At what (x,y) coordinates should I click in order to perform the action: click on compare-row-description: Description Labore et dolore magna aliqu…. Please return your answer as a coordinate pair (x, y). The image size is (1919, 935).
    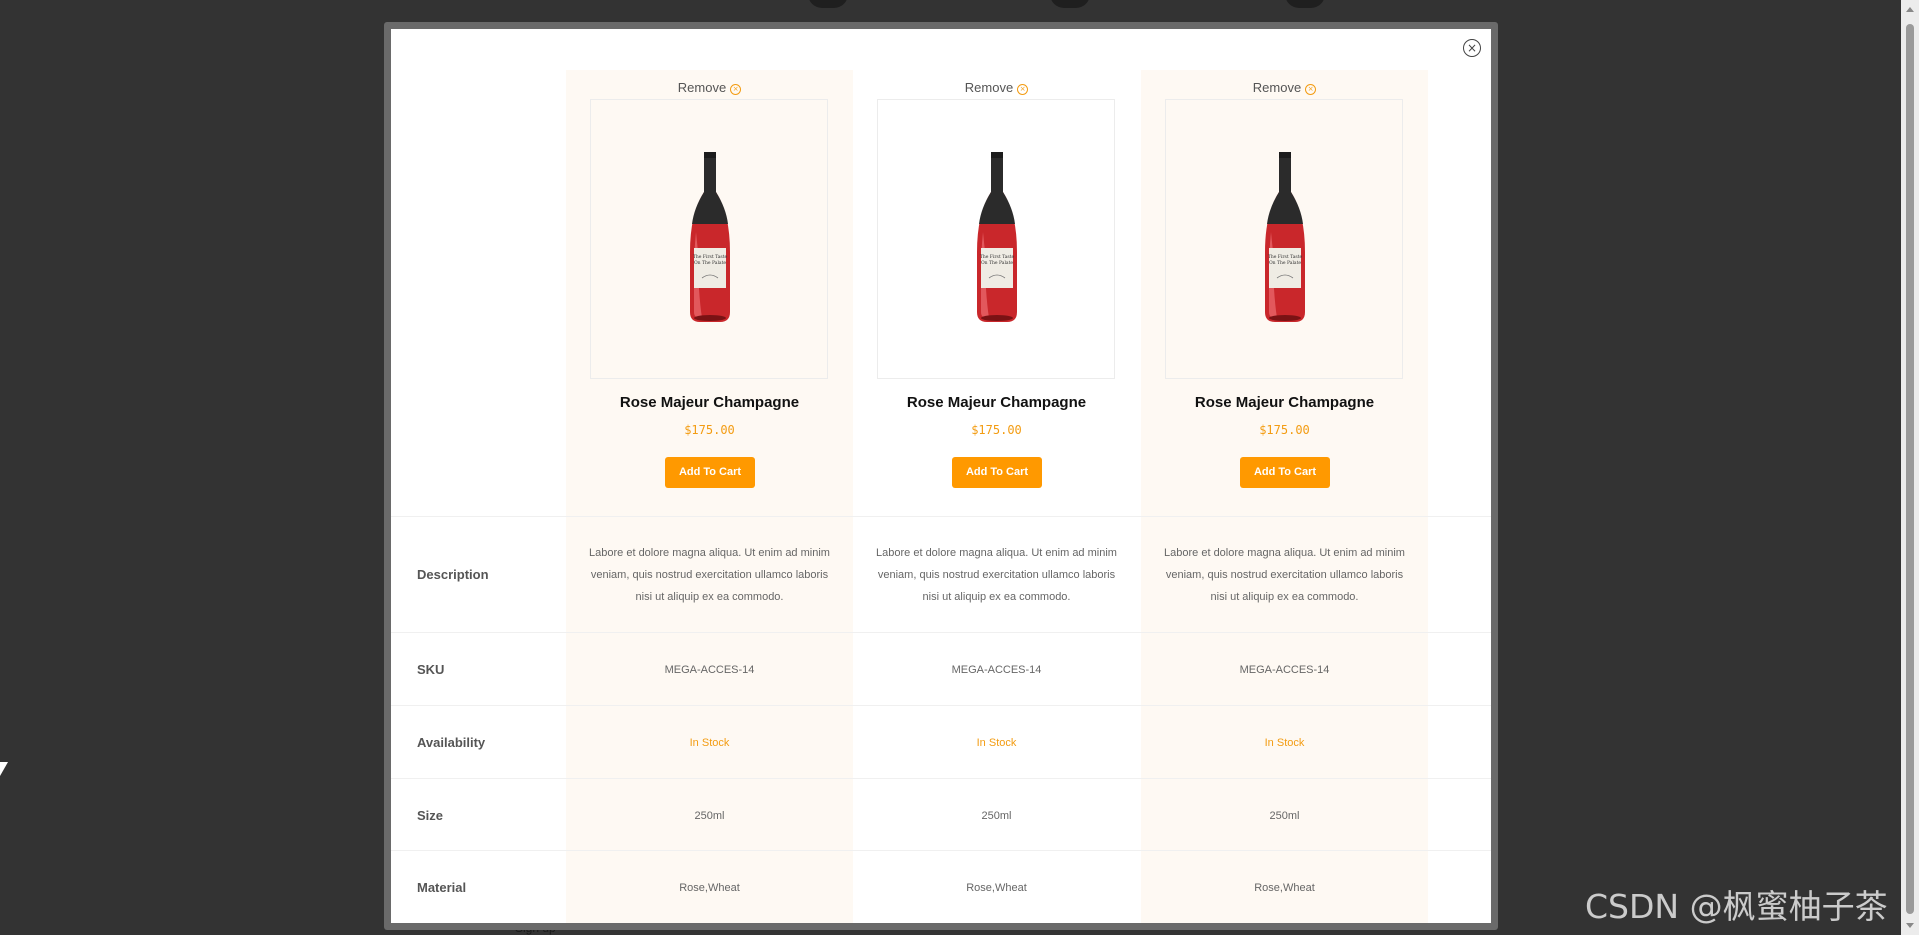
    Looking at the image, I should click on (941, 574).